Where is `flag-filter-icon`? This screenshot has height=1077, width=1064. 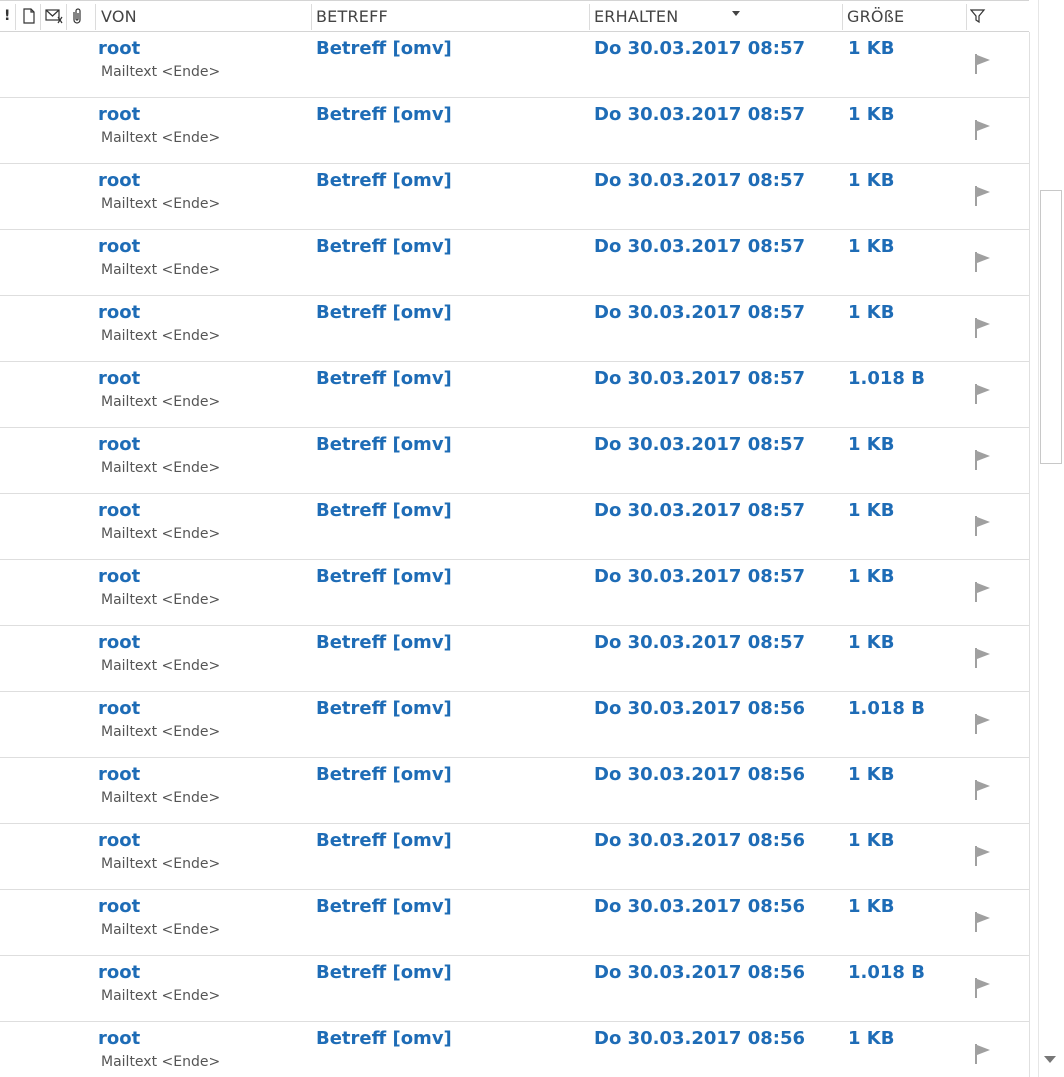 flag-filter-icon is located at coordinates (978, 16).